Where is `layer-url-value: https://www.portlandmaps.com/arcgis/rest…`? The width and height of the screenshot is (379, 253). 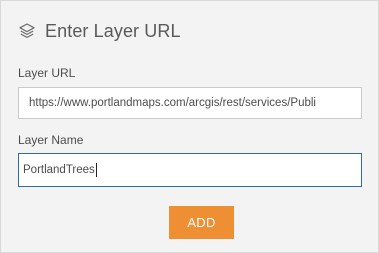
layer-url-value: https://www.portlandmaps.com/arcgis/rest… is located at coordinates (172, 103).